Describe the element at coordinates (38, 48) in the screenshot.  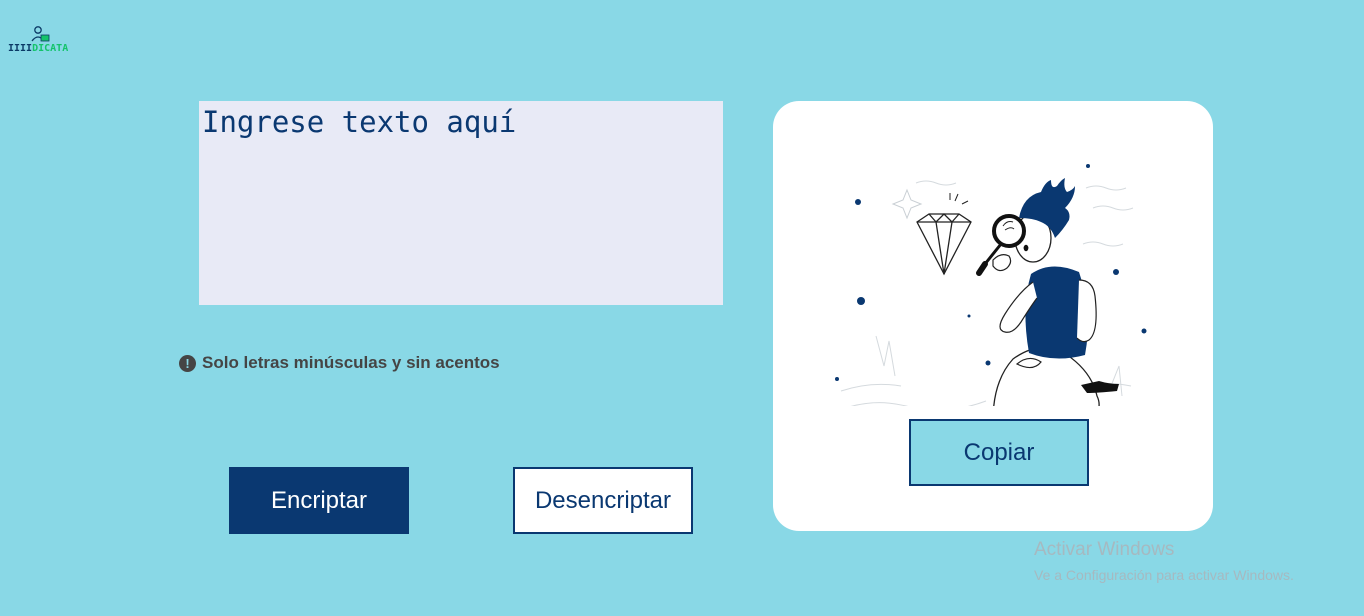
I see `logo-text: IIIIDICATA` at that location.